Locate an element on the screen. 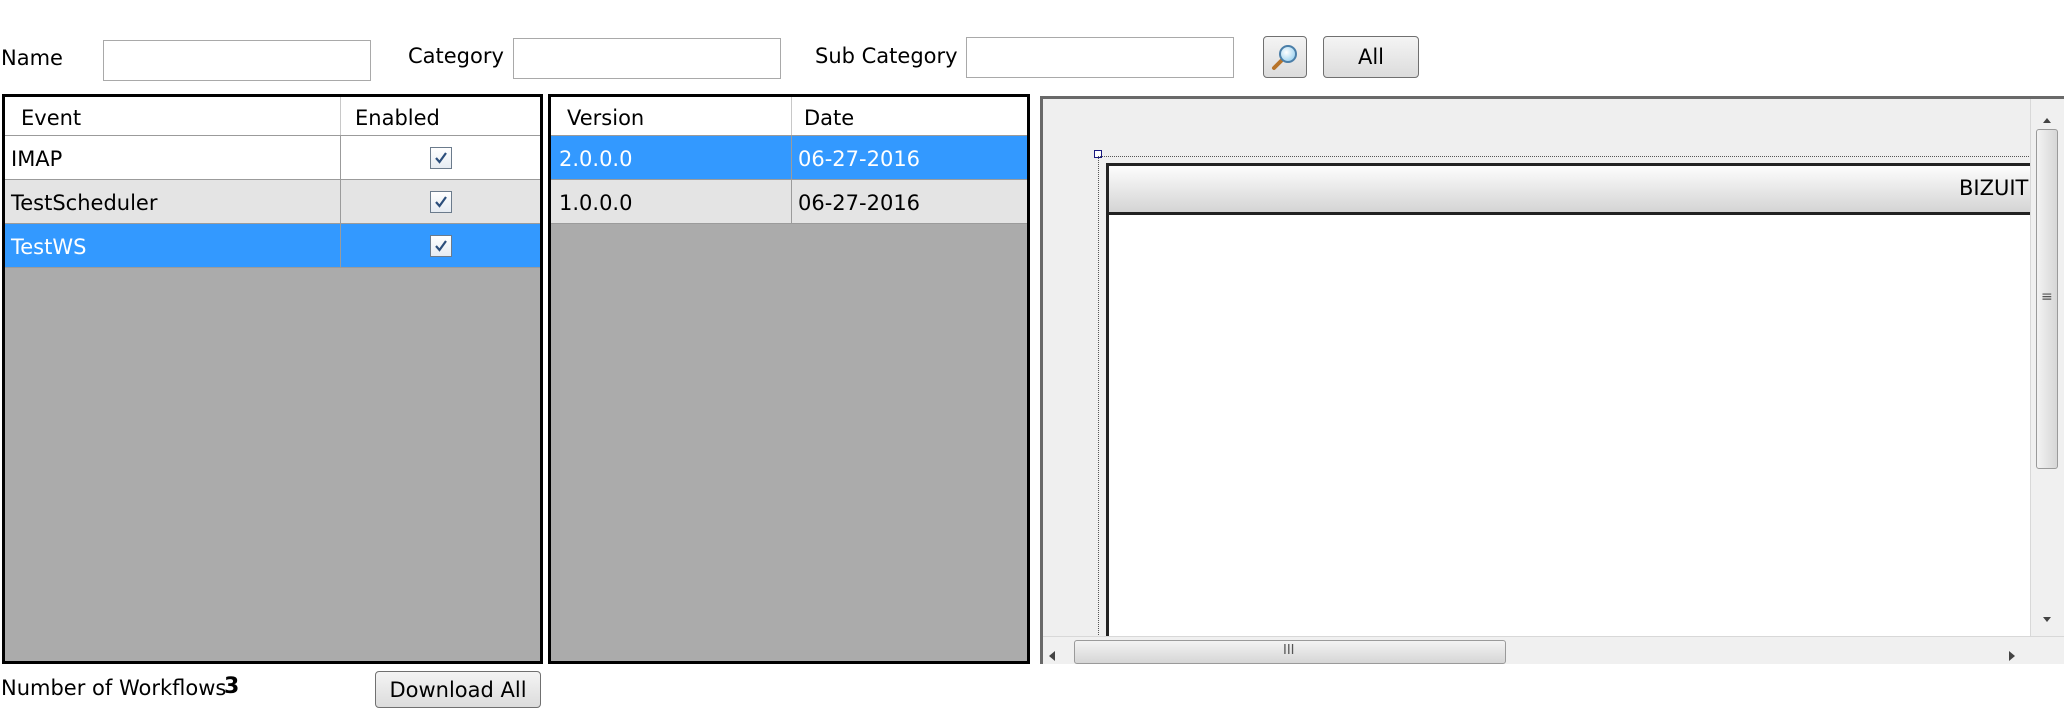 This screenshot has width=2064, height=708. grip-icon: III is located at coordinates (1289, 650).